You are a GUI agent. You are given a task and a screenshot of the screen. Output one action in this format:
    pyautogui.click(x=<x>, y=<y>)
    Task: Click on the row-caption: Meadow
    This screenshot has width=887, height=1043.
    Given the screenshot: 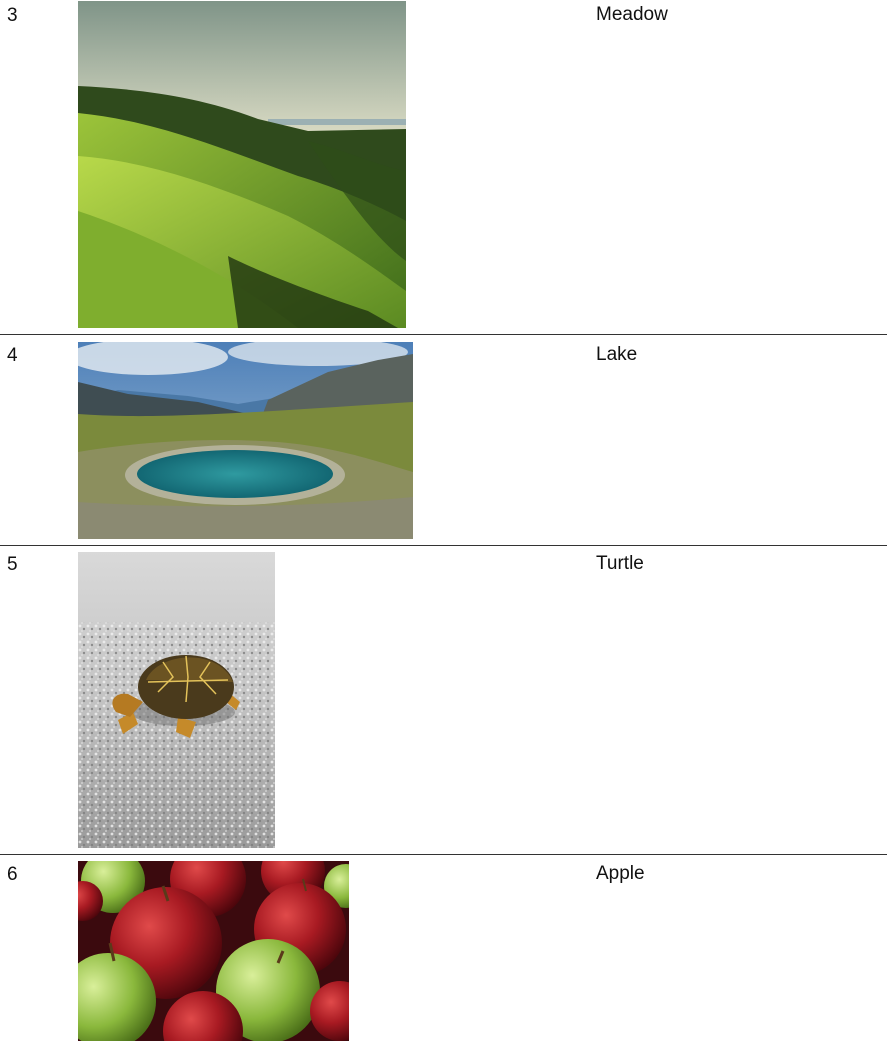 What is the action you would take?
    pyautogui.click(x=632, y=14)
    